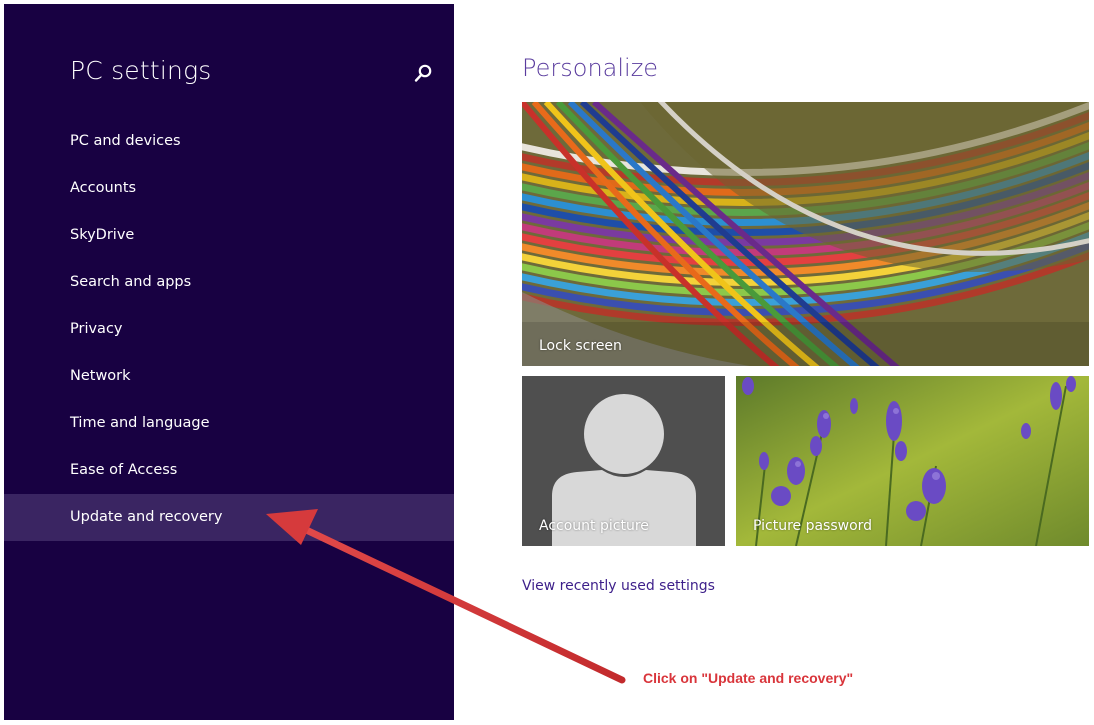  Describe the element at coordinates (229, 470) in the screenshot. I see `nav-item-ease-of-access: Ease of Access` at that location.